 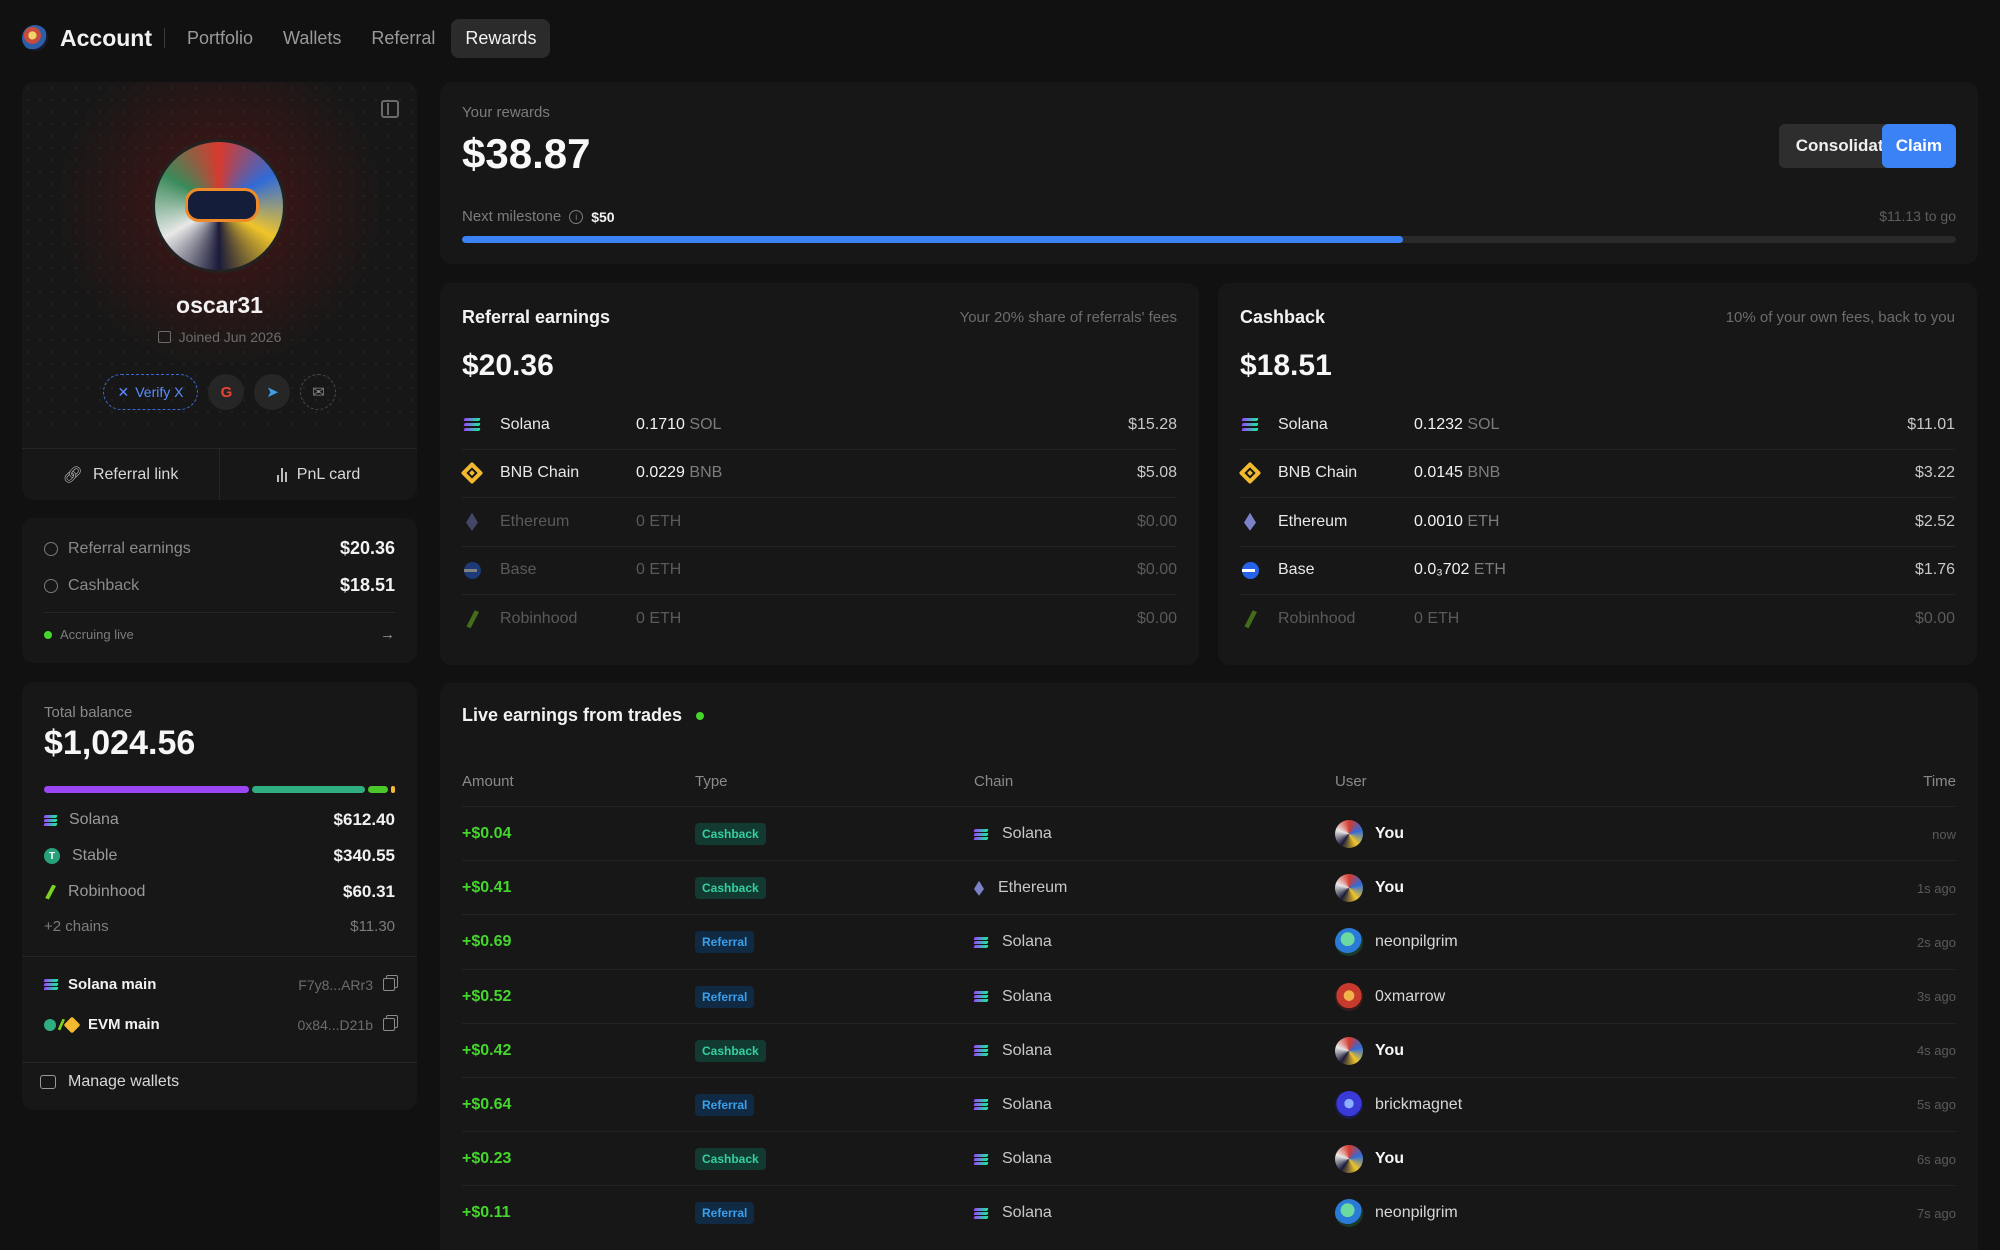 I want to click on column-header-time: Time, so click(x=1939, y=781).